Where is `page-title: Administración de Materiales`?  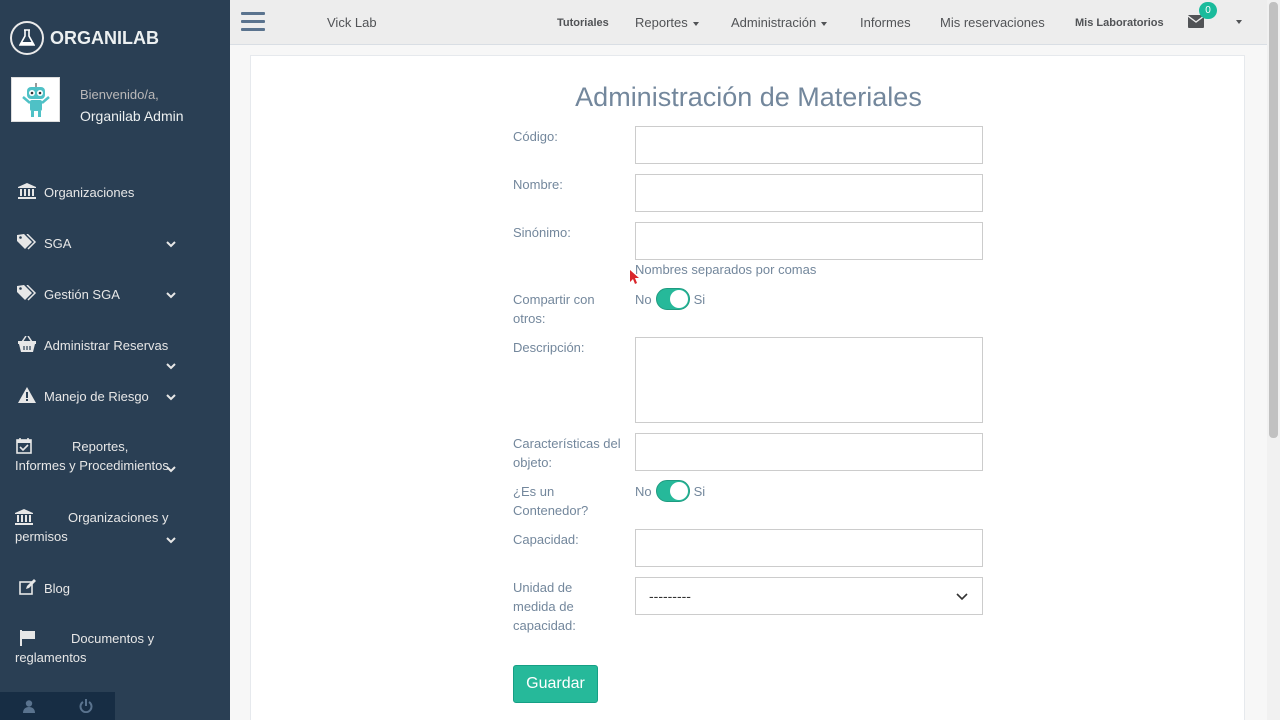 page-title: Administración de Materiales is located at coordinates (748, 97).